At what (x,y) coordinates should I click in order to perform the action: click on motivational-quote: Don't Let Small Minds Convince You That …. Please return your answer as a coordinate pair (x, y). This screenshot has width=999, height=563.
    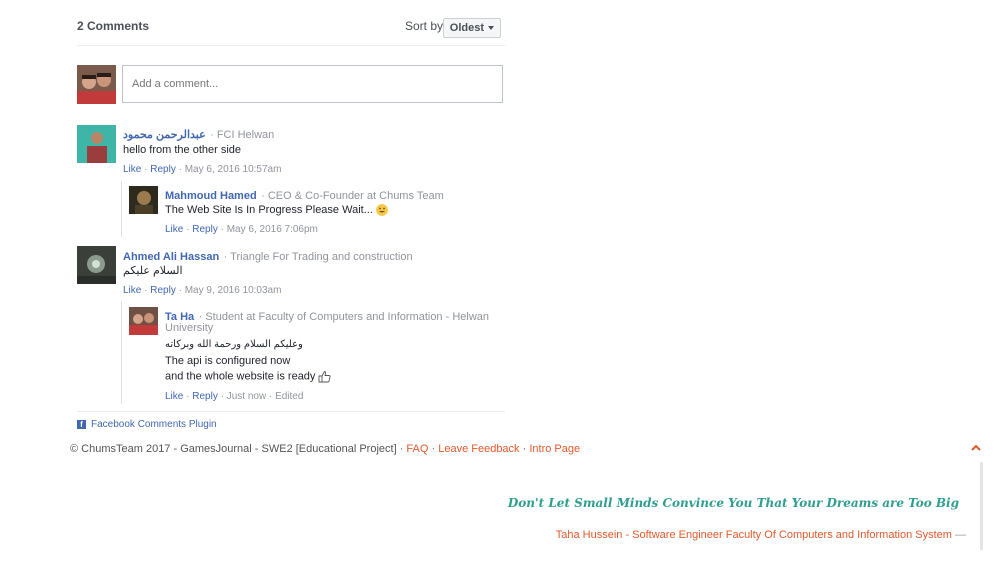
    Looking at the image, I should click on (733, 503).